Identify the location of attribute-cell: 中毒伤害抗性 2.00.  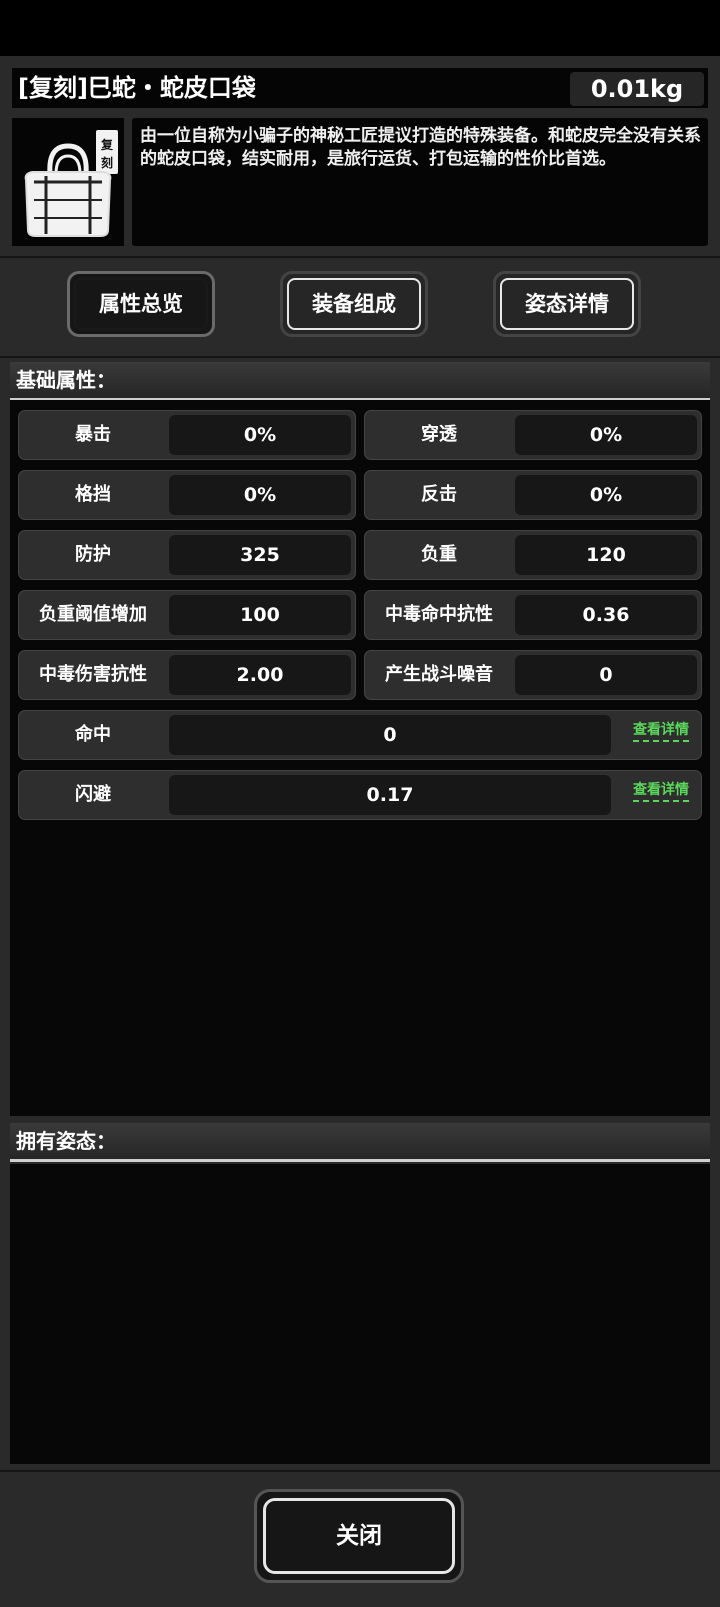
(187, 675).